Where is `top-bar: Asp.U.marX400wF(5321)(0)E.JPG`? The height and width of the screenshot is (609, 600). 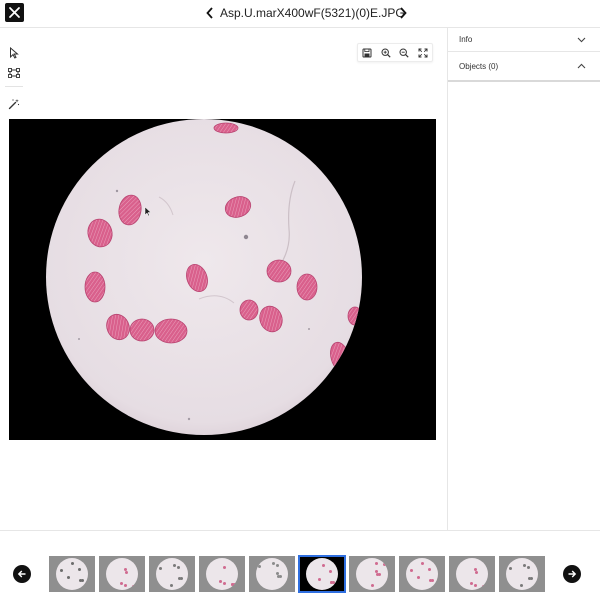 top-bar: Asp.U.marX400wF(5321)(0)E.JPG is located at coordinates (300, 14).